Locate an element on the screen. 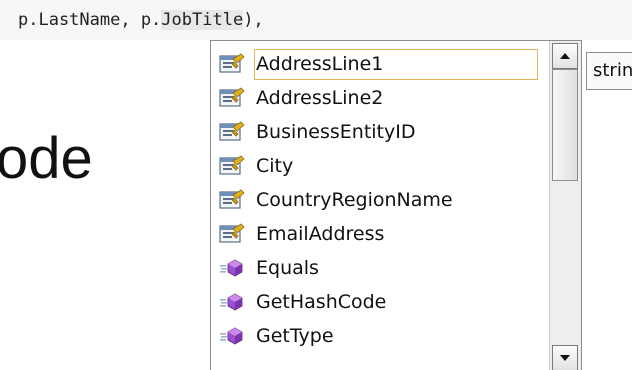 The height and width of the screenshot is (370, 632). completion-item-label: EmailAddress is located at coordinates (320, 233).